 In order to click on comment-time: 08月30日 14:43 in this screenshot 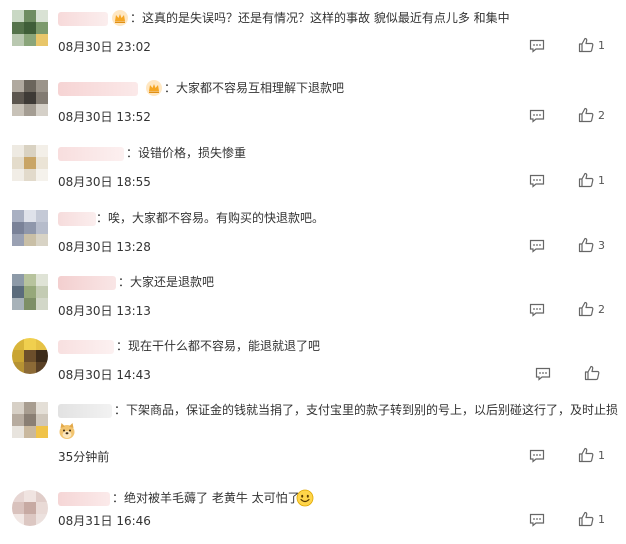, I will do `click(104, 375)`.